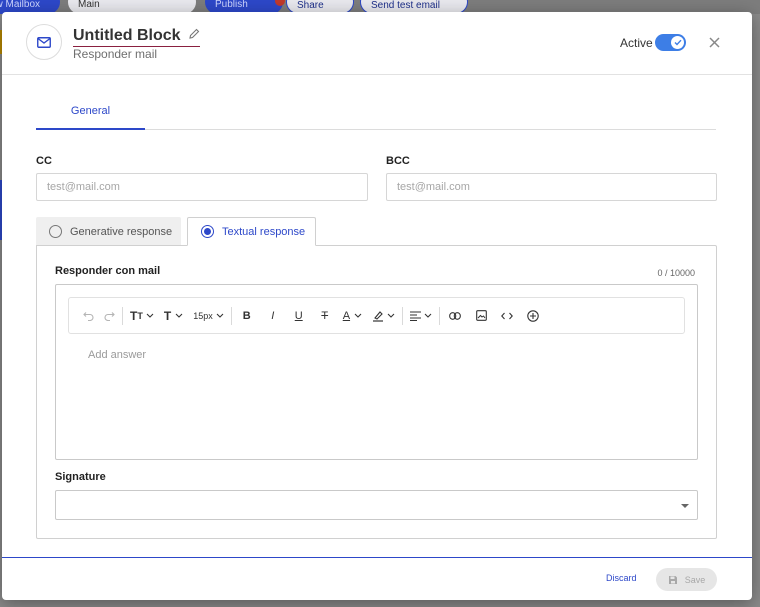  Describe the element at coordinates (714, 42) in the screenshot. I see `close-icon` at that location.